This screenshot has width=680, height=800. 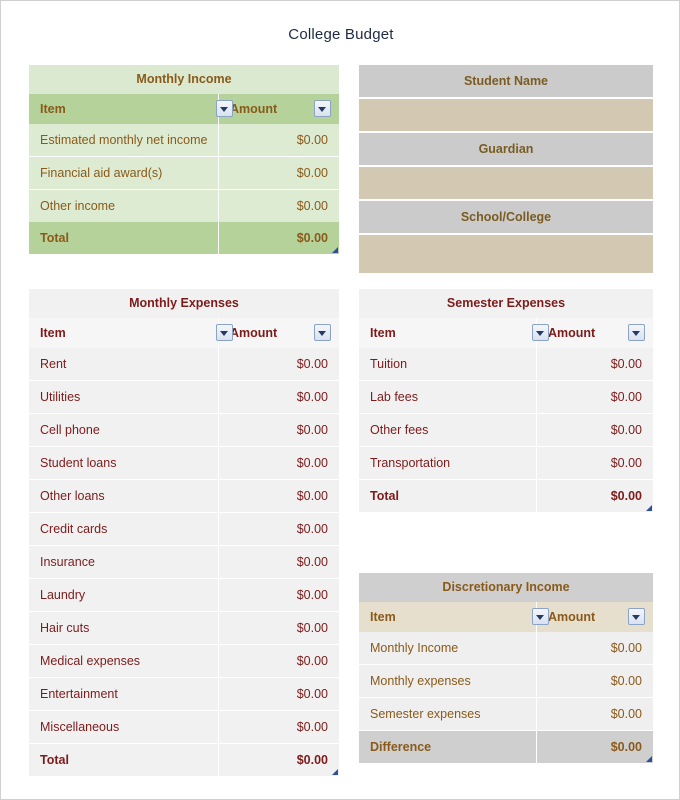 I want to click on table-row: Medical expenses $0.00, so click(x=184, y=660).